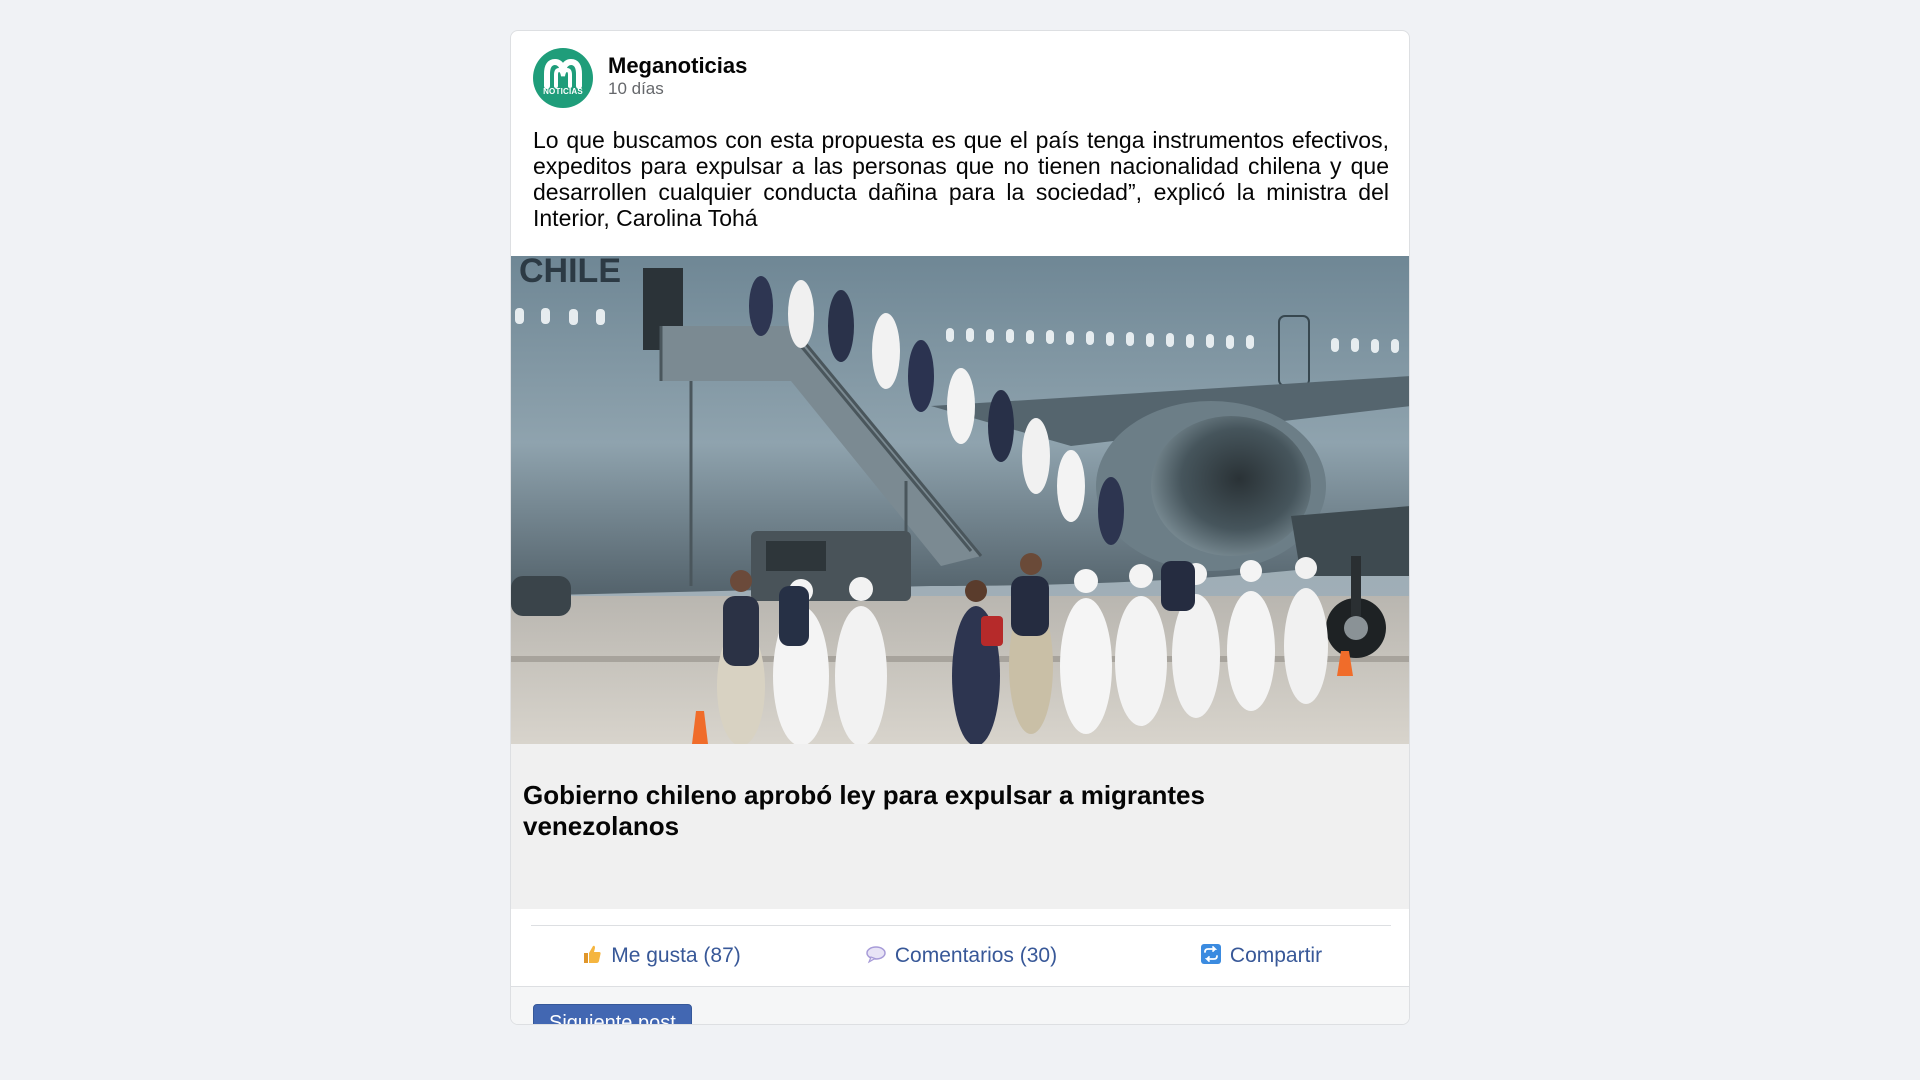  Describe the element at coordinates (563, 91) in the screenshot. I see `avatar-label: NOTICIAS` at that location.